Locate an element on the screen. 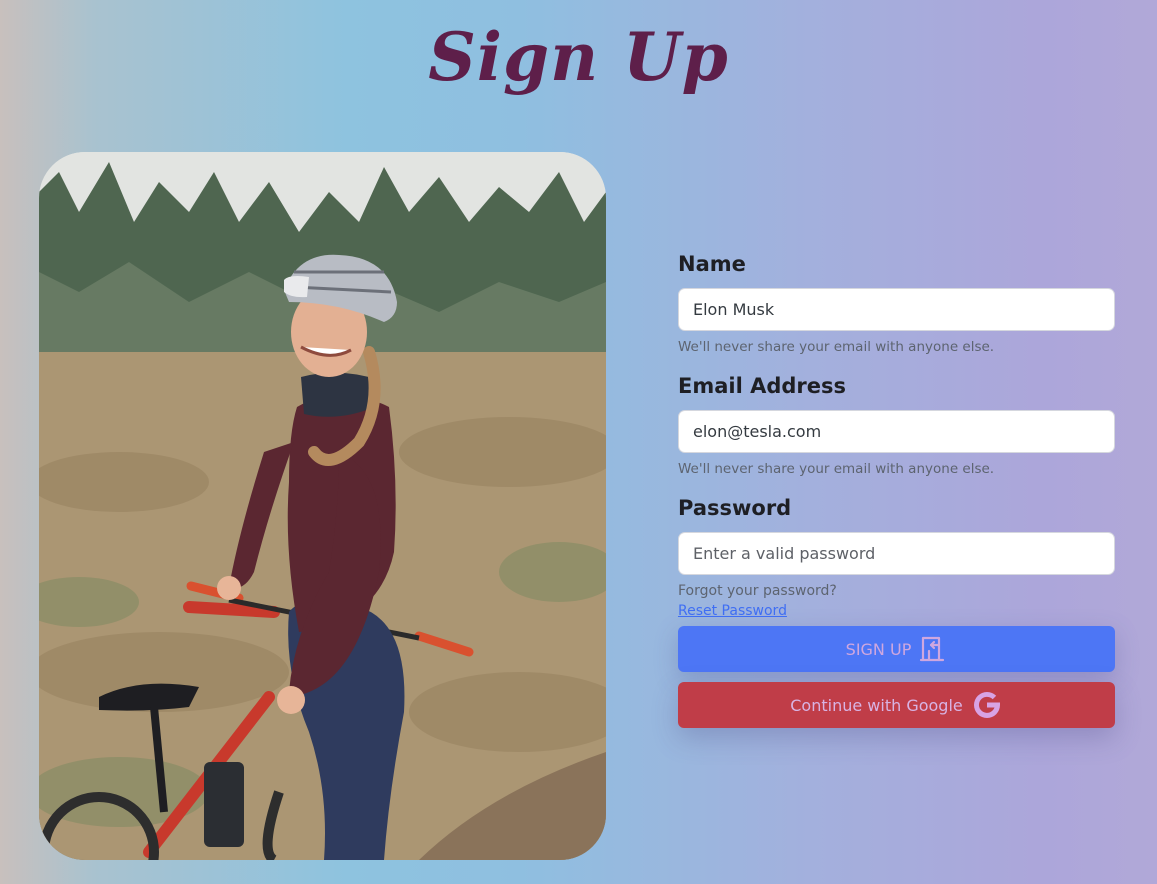 The width and height of the screenshot is (1157, 884). email-input is located at coordinates (896, 431).